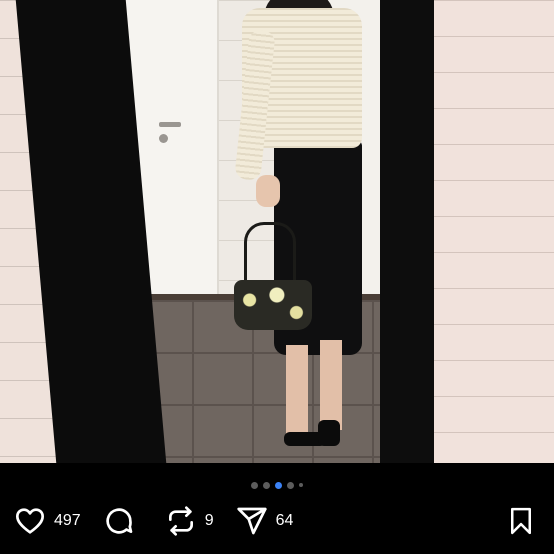 This screenshot has width=554, height=554. I want to click on comment-bubble-icon, so click(119, 521).